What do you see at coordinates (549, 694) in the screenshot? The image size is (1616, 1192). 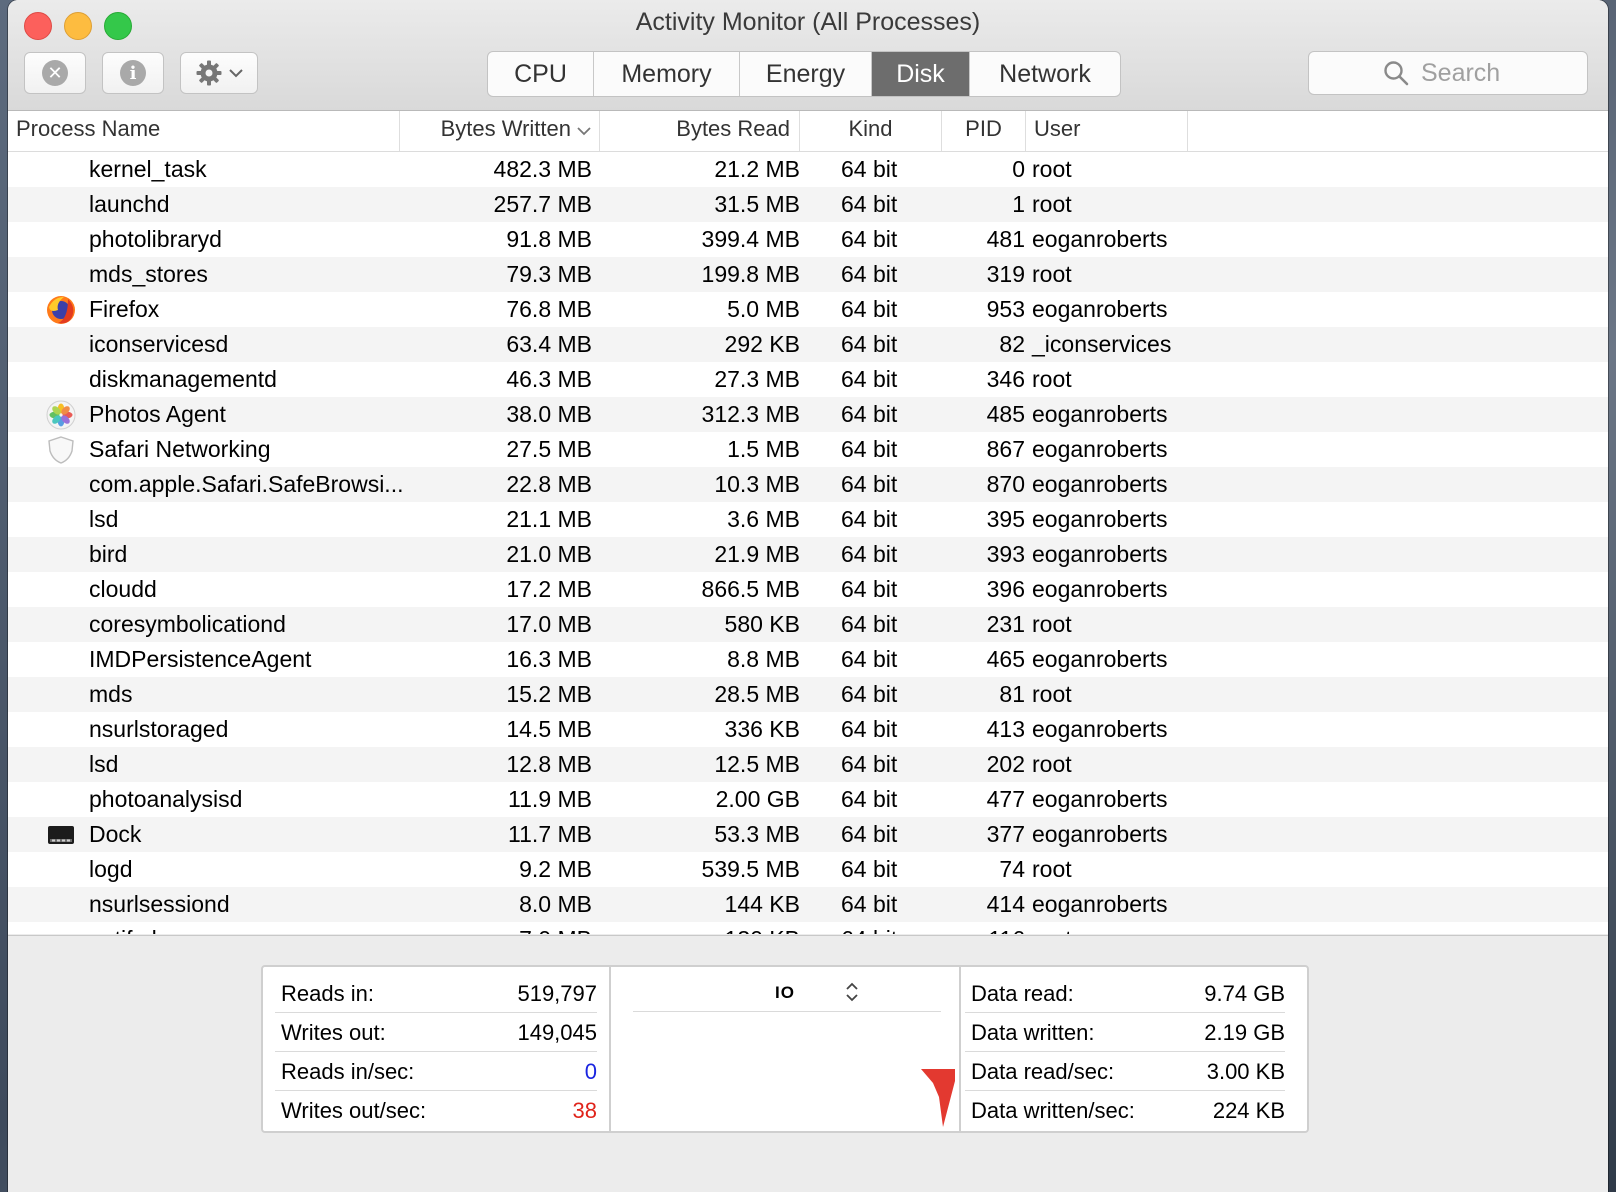 I see `bytes-written: 15.2 MB` at bounding box center [549, 694].